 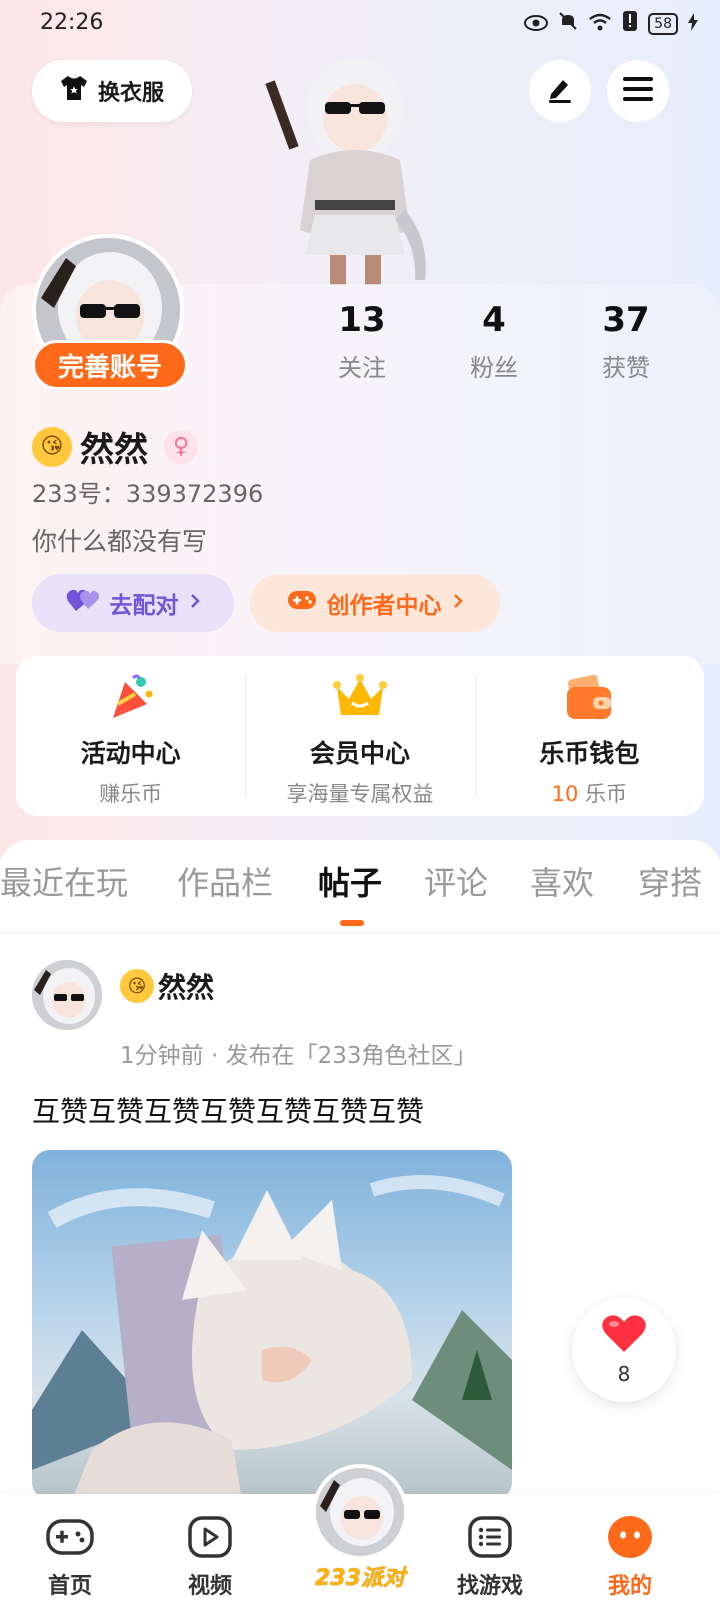 What do you see at coordinates (362, 341) in the screenshot?
I see `stat-following: 13 关注` at bounding box center [362, 341].